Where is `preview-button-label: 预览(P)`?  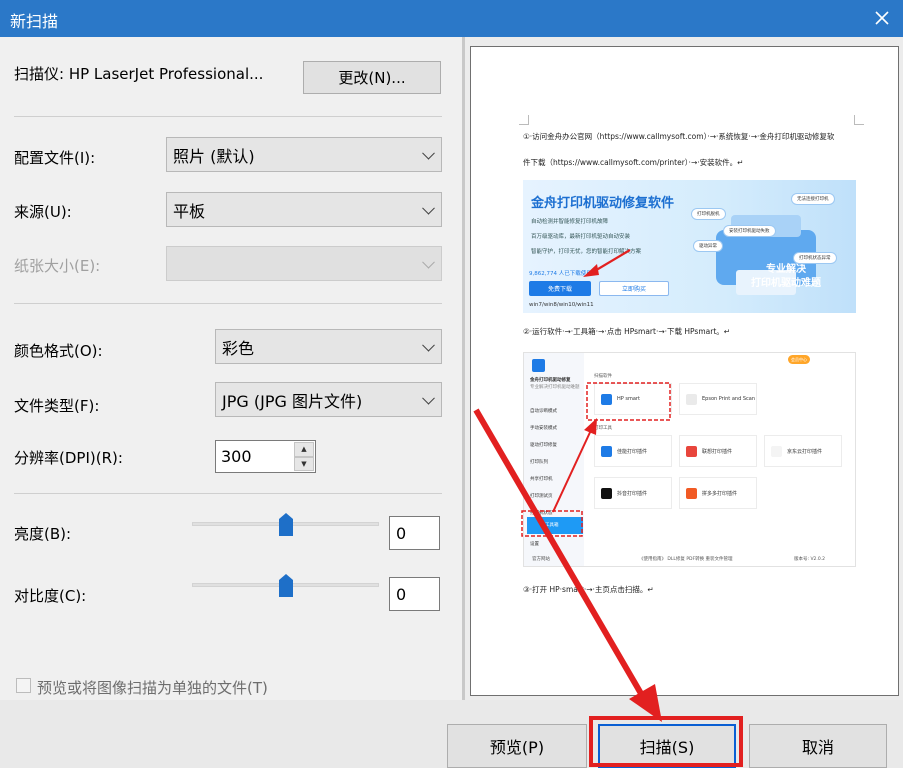
preview-button-label: 预览(P) is located at coordinates (517, 747).